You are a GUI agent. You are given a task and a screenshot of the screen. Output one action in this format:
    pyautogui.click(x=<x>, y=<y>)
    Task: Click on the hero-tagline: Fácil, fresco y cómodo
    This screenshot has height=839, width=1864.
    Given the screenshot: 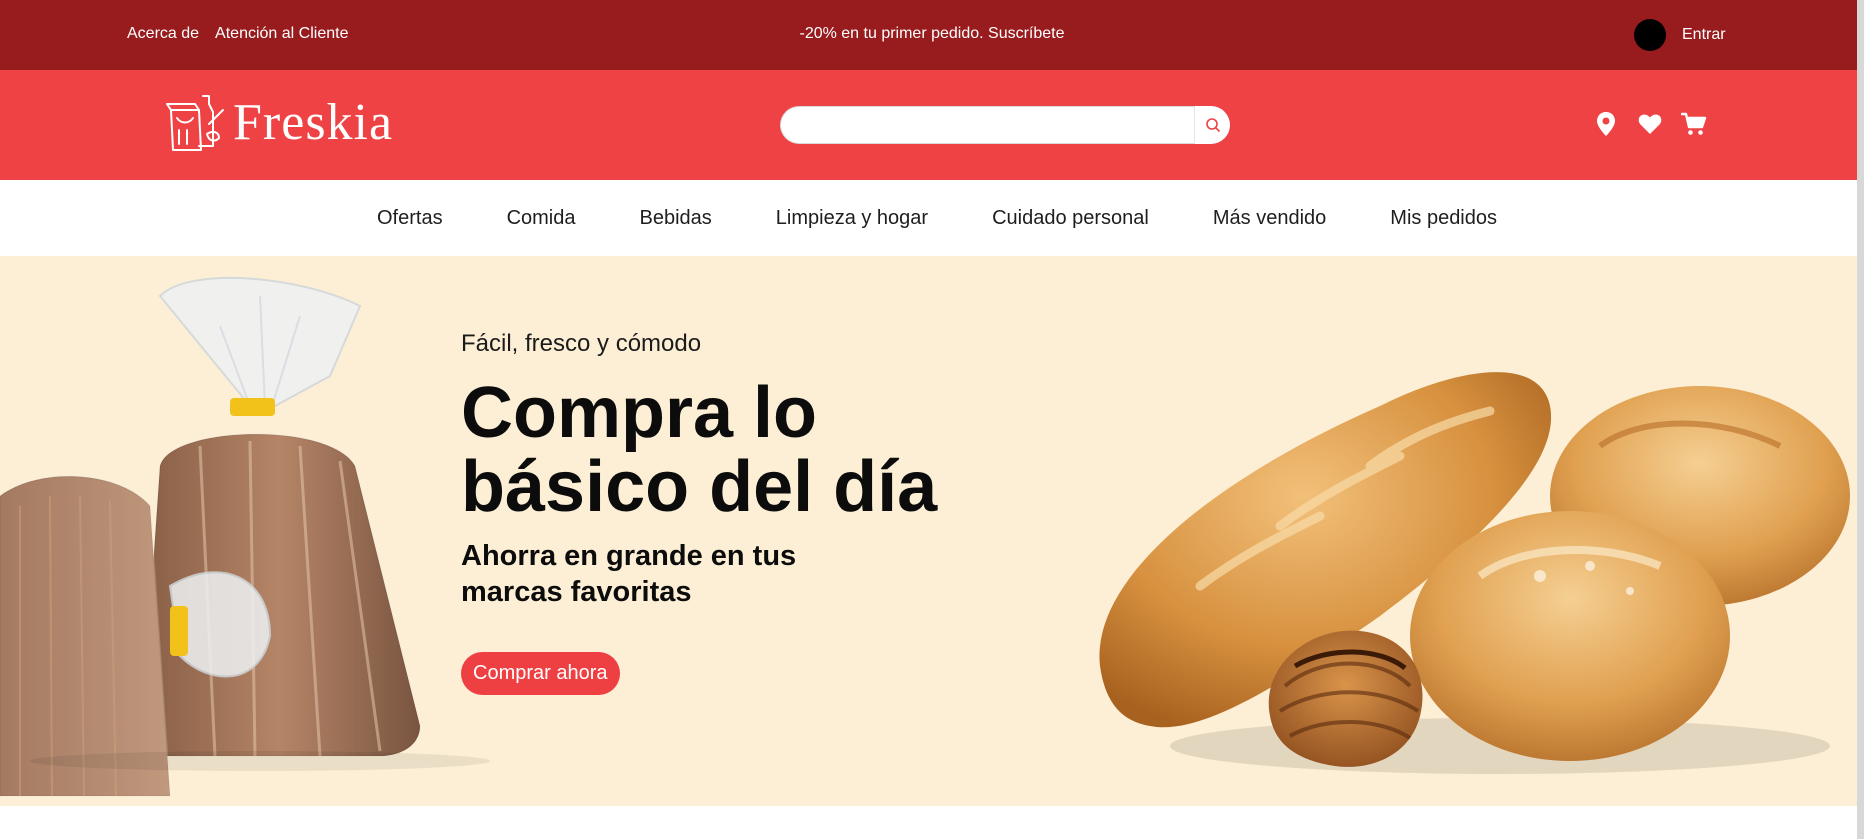 What is the action you would take?
    pyautogui.click(x=581, y=343)
    